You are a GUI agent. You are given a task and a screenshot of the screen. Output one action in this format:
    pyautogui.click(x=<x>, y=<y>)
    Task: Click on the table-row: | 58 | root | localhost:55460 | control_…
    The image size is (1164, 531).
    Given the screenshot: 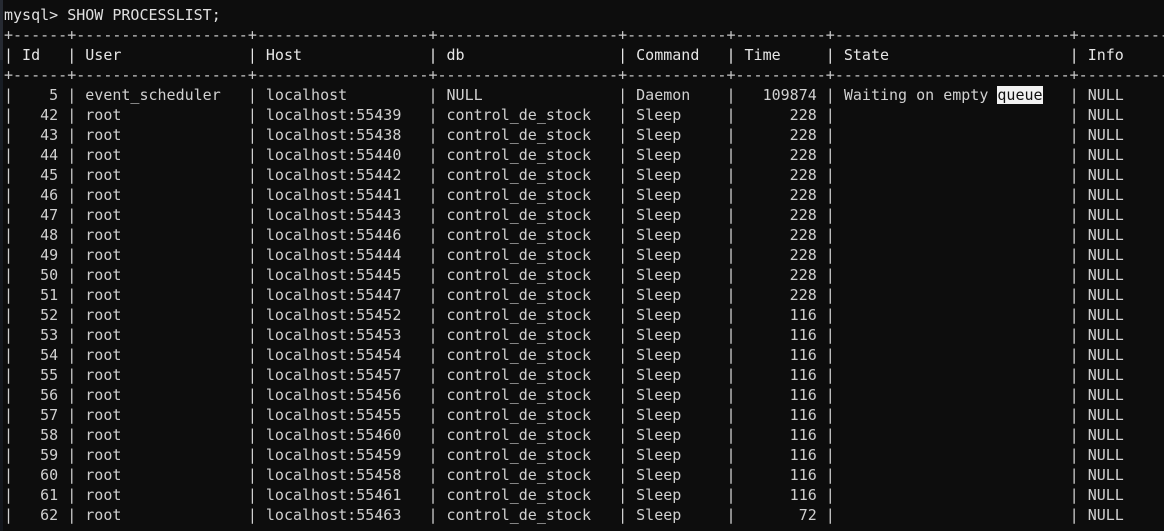 What is the action you would take?
    pyautogui.click(x=584, y=435)
    